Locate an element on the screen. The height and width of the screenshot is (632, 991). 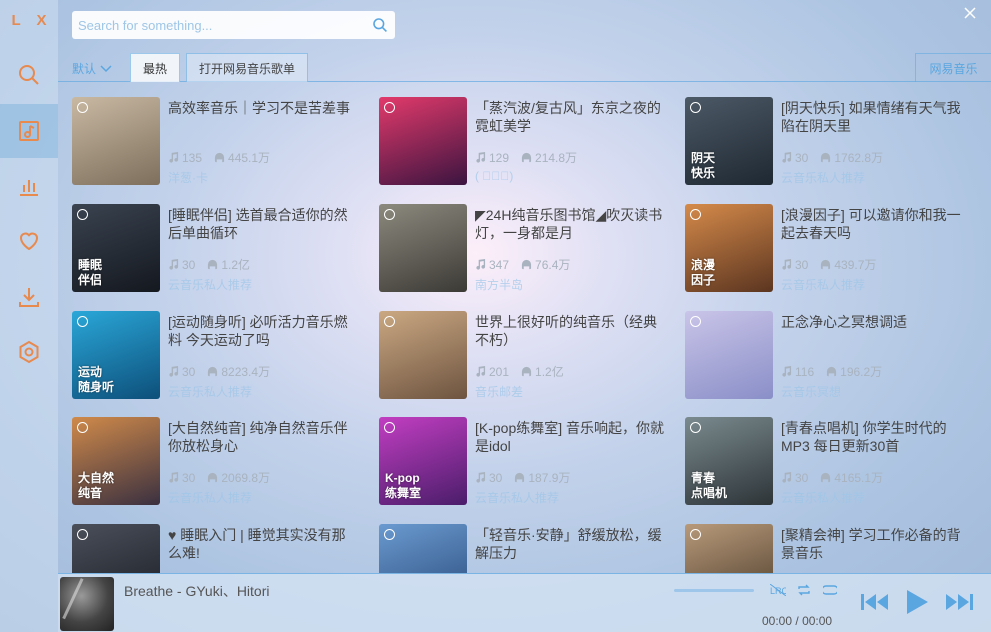
nav-download is located at coordinates (29, 297).